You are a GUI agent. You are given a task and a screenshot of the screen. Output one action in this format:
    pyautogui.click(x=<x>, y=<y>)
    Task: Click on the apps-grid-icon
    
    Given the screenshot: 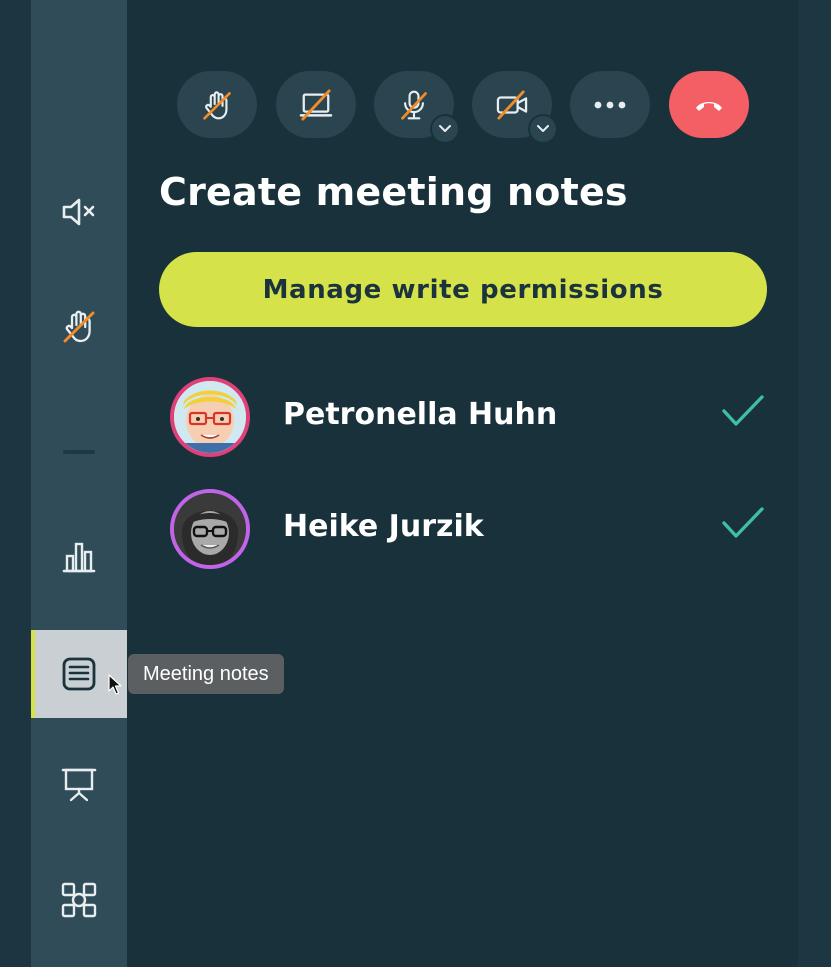 What is the action you would take?
    pyautogui.click(x=79, y=900)
    